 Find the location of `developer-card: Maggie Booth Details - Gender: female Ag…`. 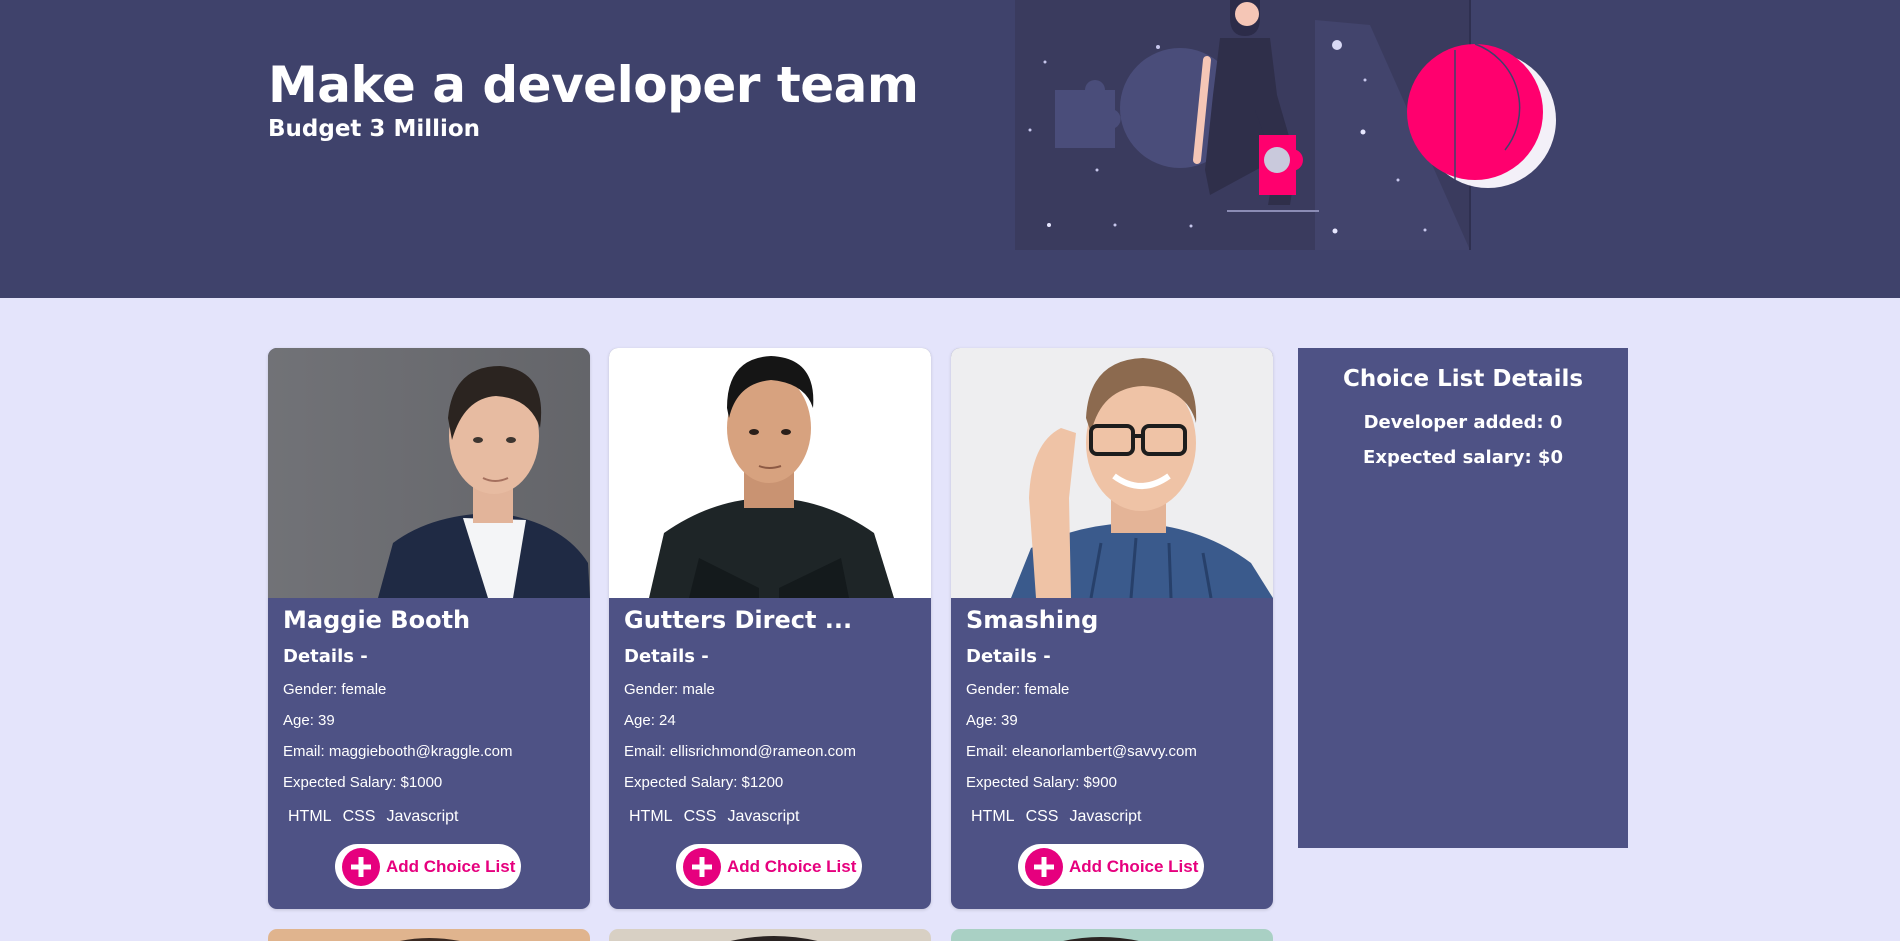

developer-card: Maggie Booth Details - Gender: female Ag… is located at coordinates (429, 628).